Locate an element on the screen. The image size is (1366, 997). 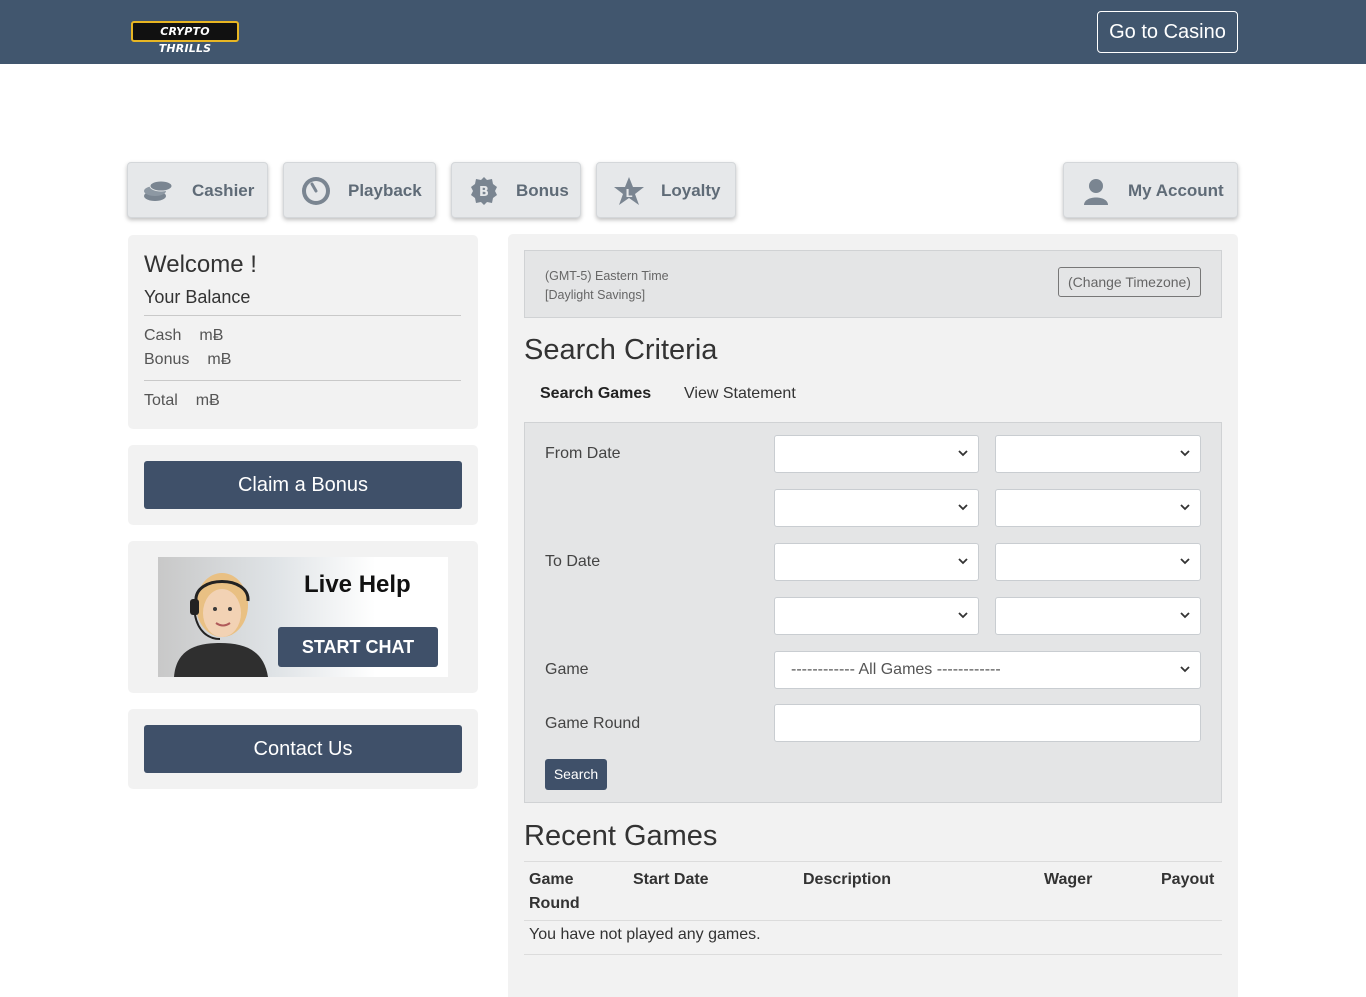
change-timezone-button: (Change Timezone) is located at coordinates (1129, 282).